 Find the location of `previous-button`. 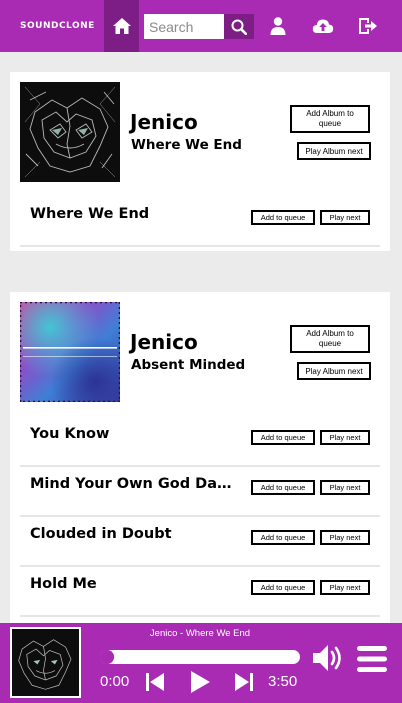

previous-button is located at coordinates (155, 682).